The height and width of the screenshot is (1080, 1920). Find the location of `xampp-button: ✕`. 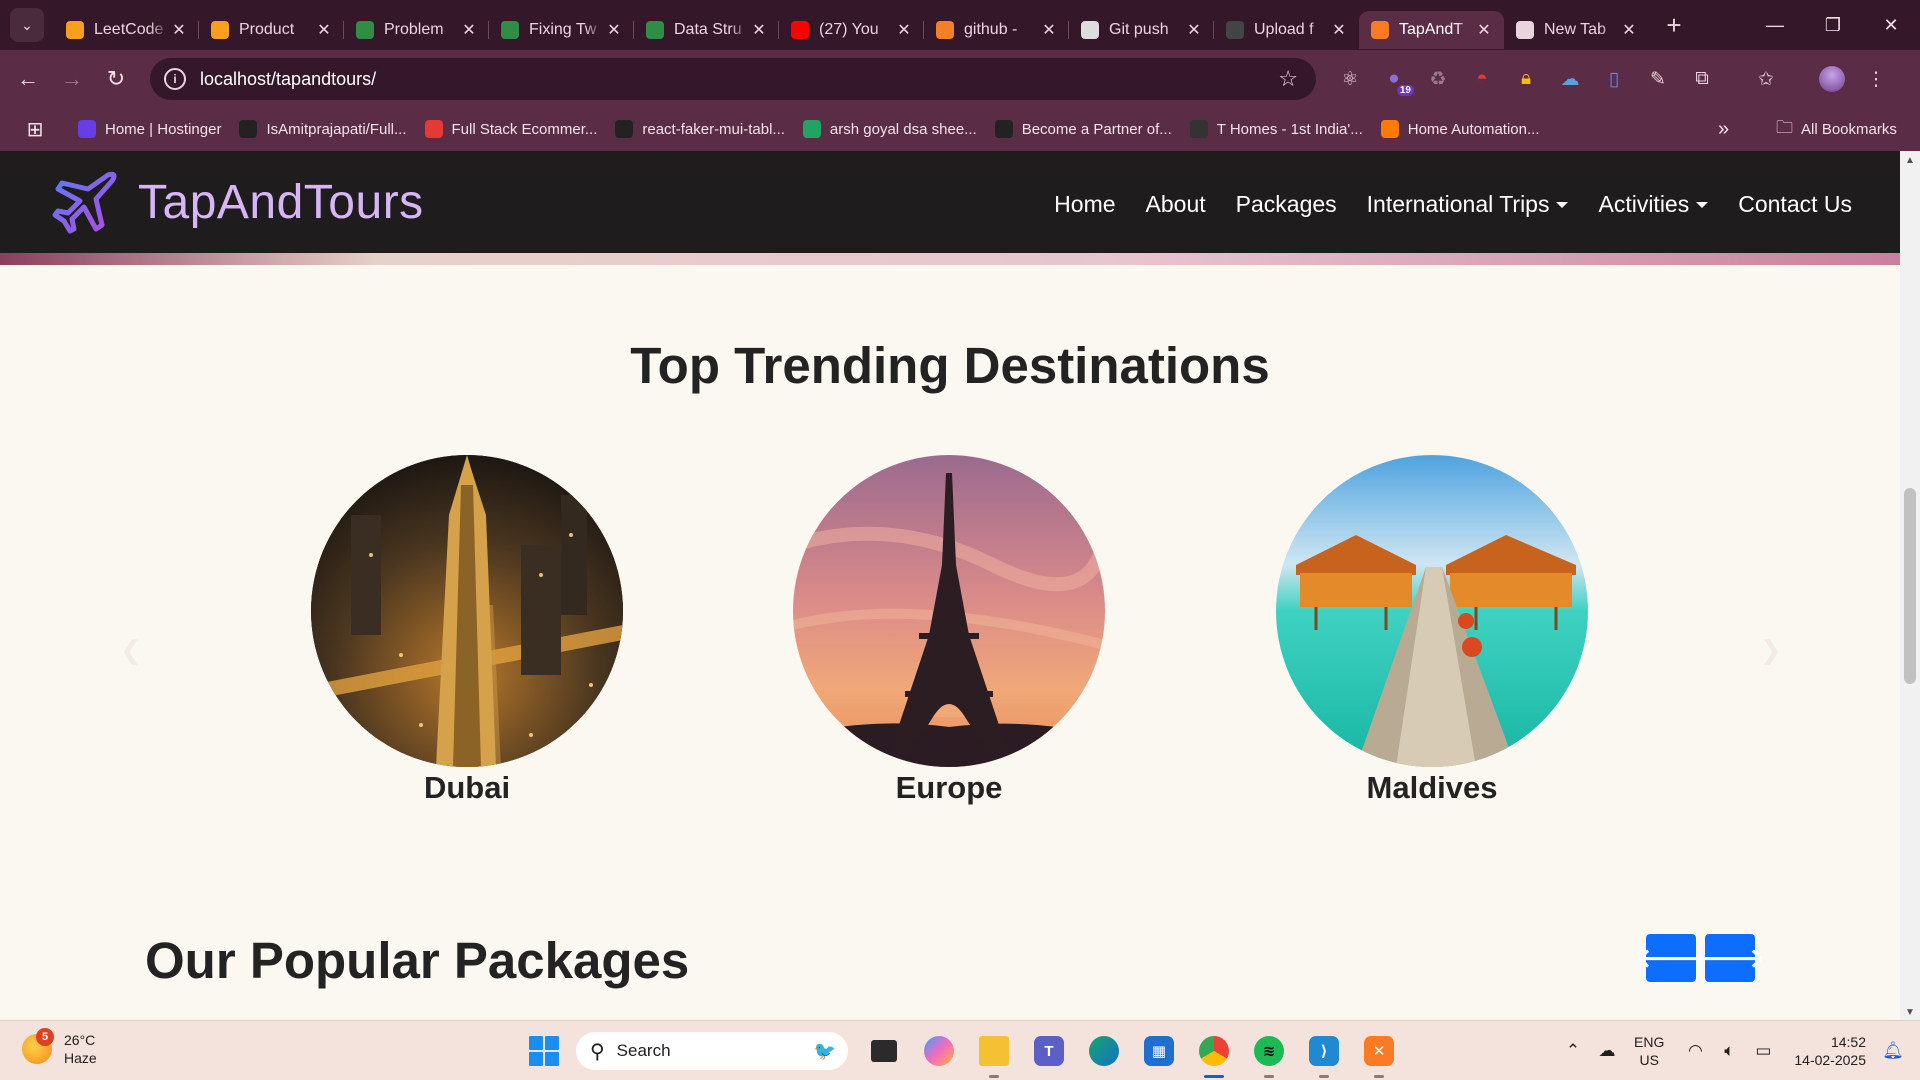

xampp-button: ✕ is located at coordinates (1379, 1054).